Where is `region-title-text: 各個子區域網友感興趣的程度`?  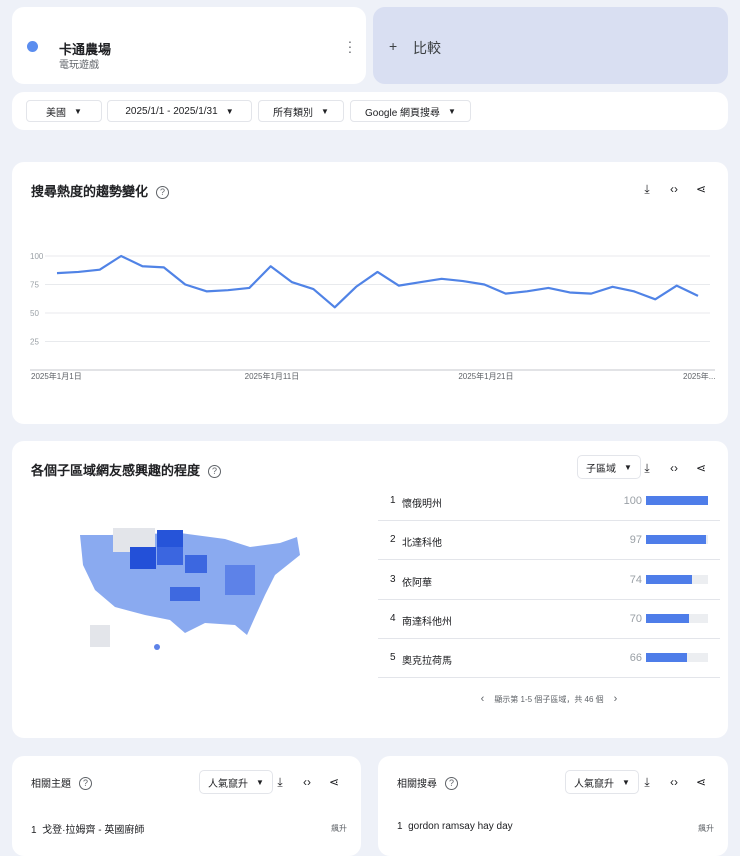 region-title-text: 各個子區域網友感興趣的程度 is located at coordinates (115, 470).